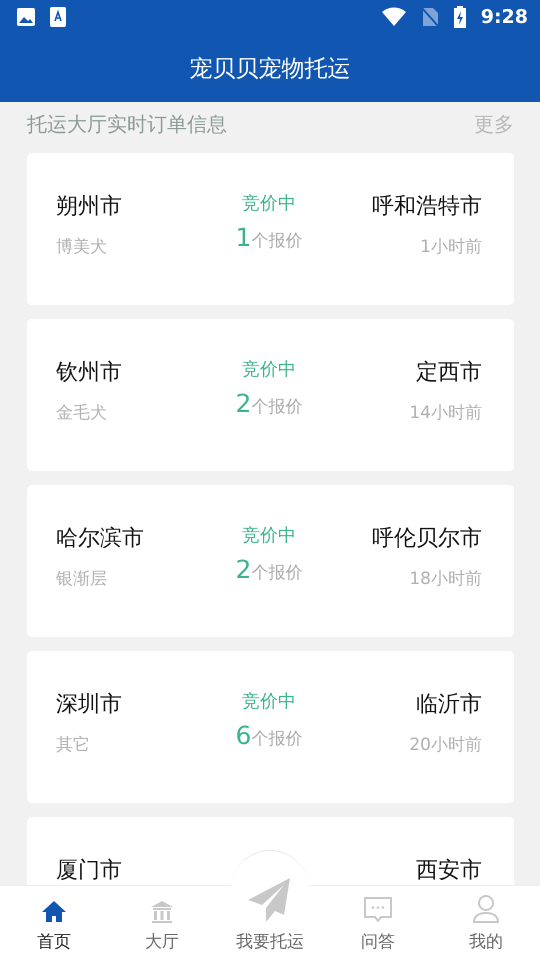  What do you see at coordinates (445, 745) in the screenshot?
I see `posted-time: 20小时前` at bounding box center [445, 745].